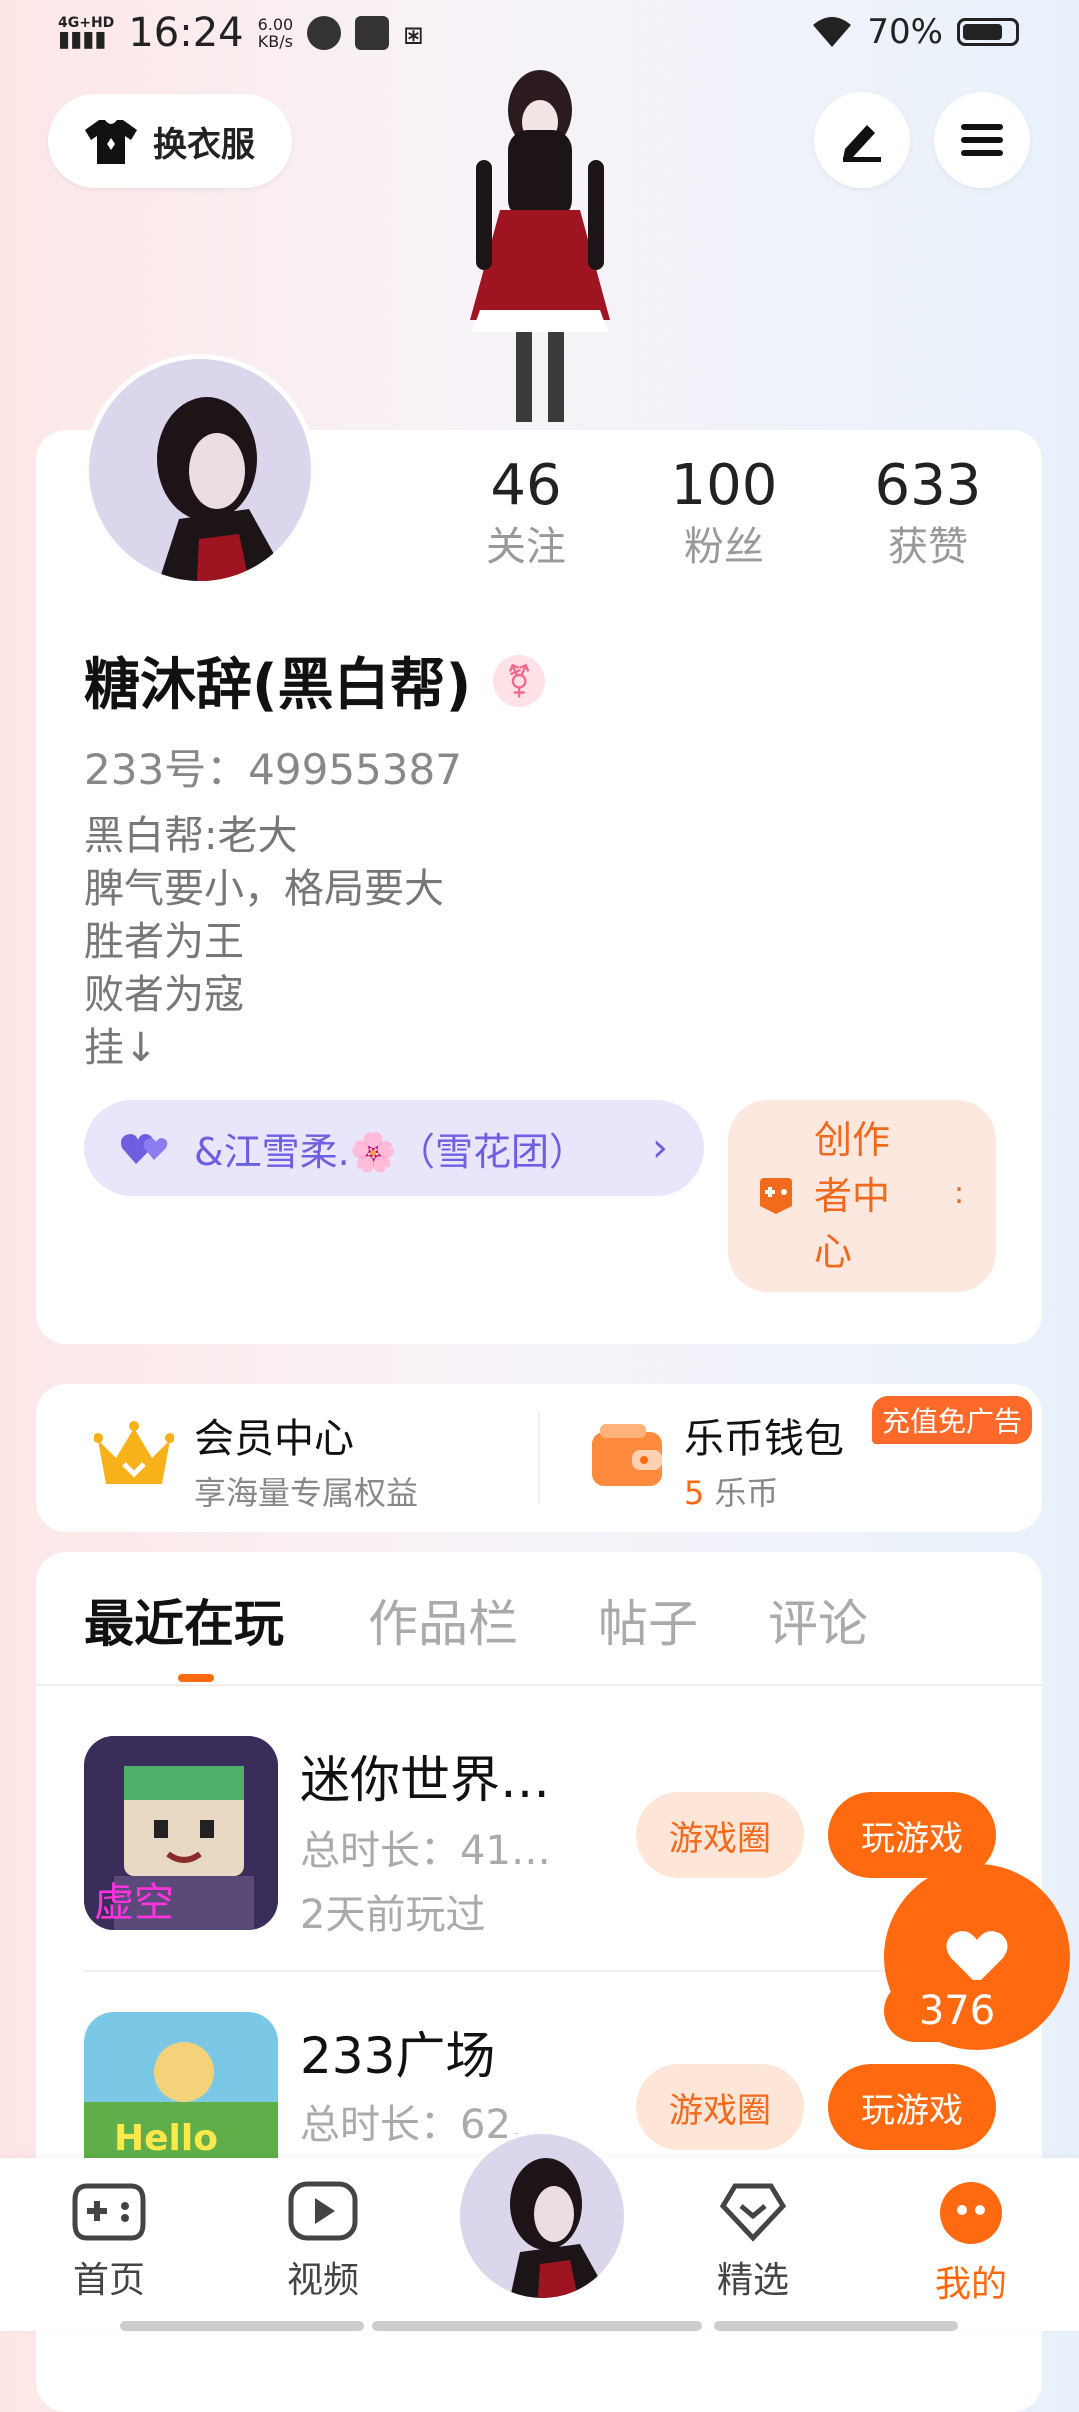 The height and width of the screenshot is (2412, 1079). I want to click on nav-home: 首页, so click(109, 2241).